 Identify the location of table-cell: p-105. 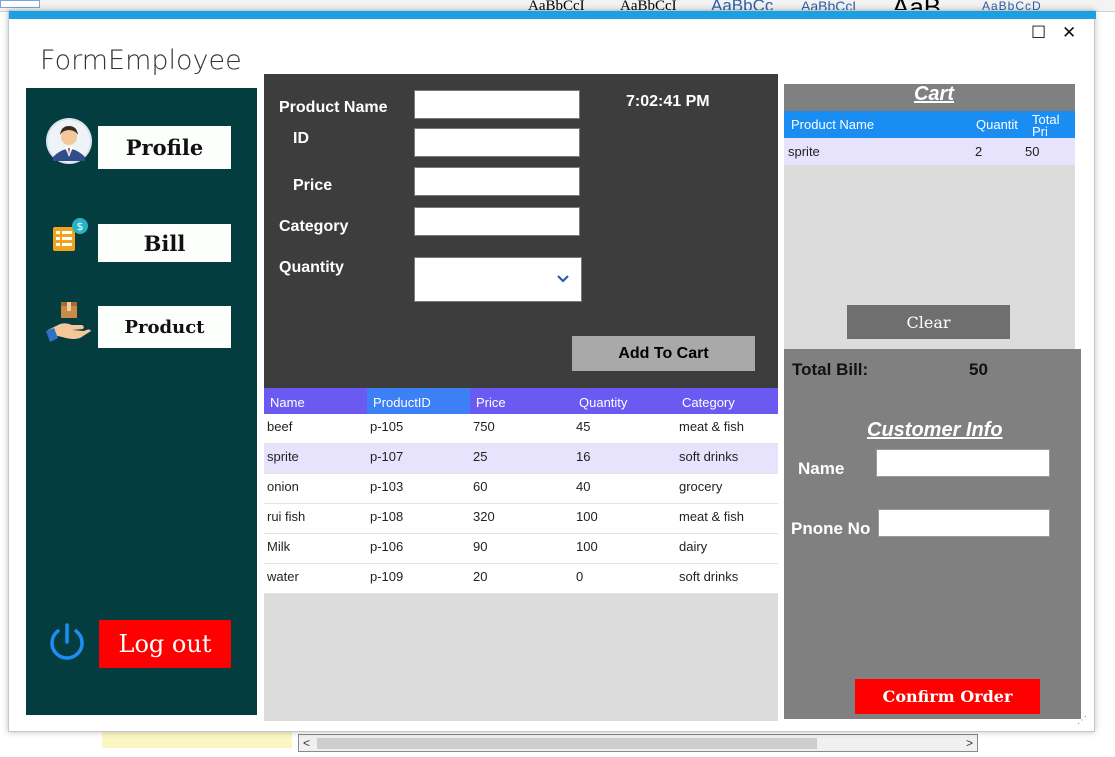
(387, 426).